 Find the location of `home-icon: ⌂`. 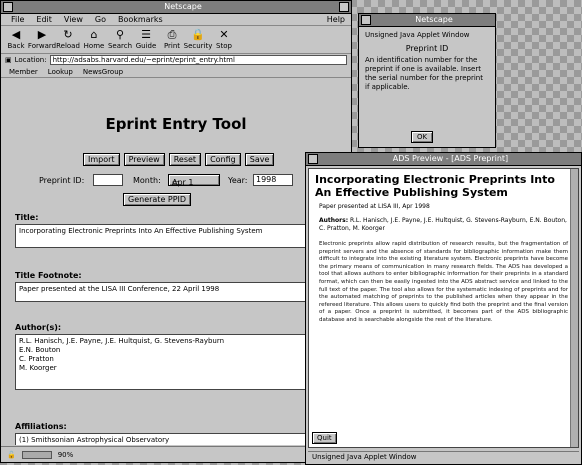

home-icon: ⌂ is located at coordinates (94, 34).